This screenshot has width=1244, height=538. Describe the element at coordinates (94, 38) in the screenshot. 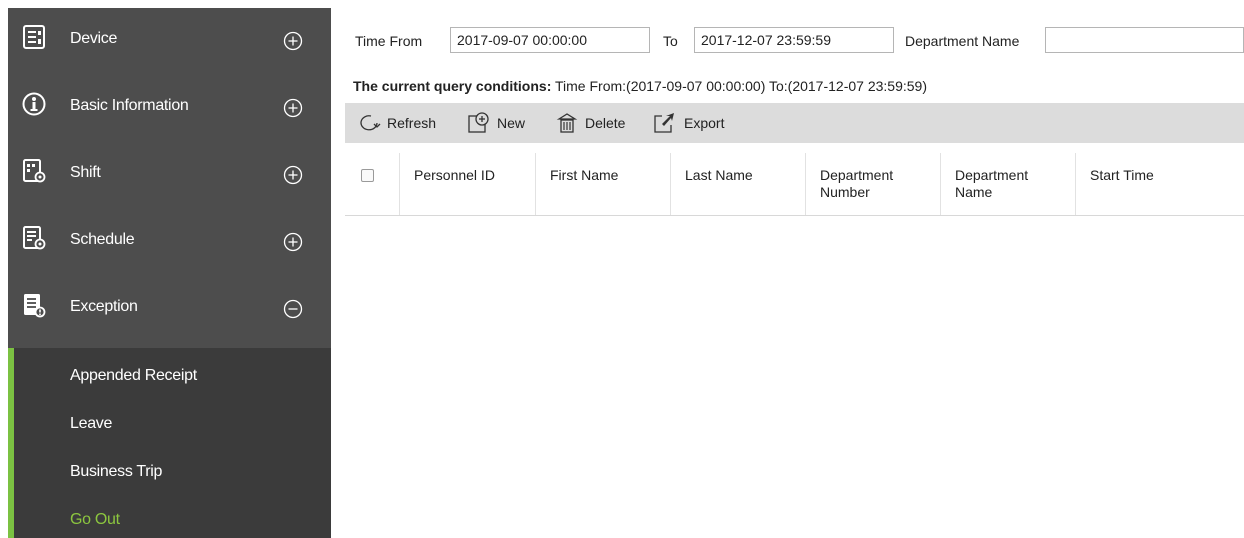

I see `menu-device-label: Device` at that location.